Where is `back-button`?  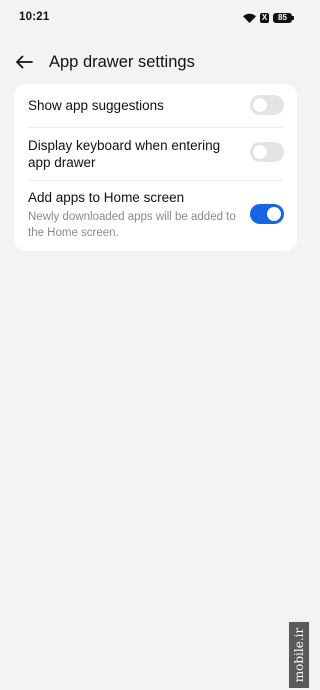 back-button is located at coordinates (24, 62).